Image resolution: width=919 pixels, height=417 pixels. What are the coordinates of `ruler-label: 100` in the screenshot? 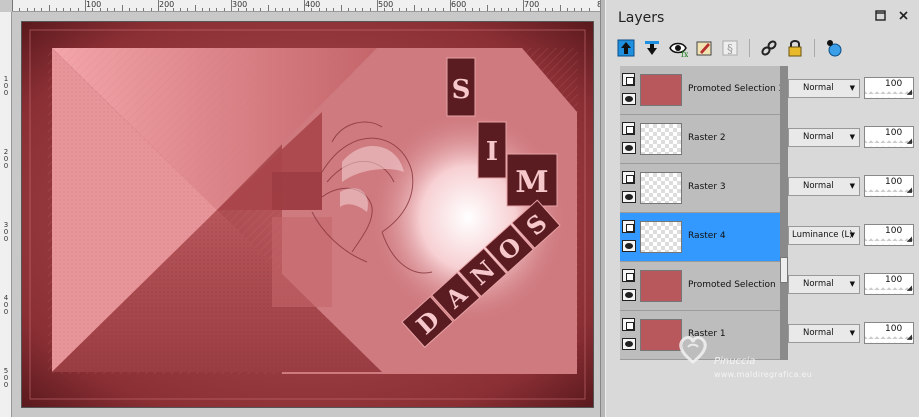 It's located at (6, 86).